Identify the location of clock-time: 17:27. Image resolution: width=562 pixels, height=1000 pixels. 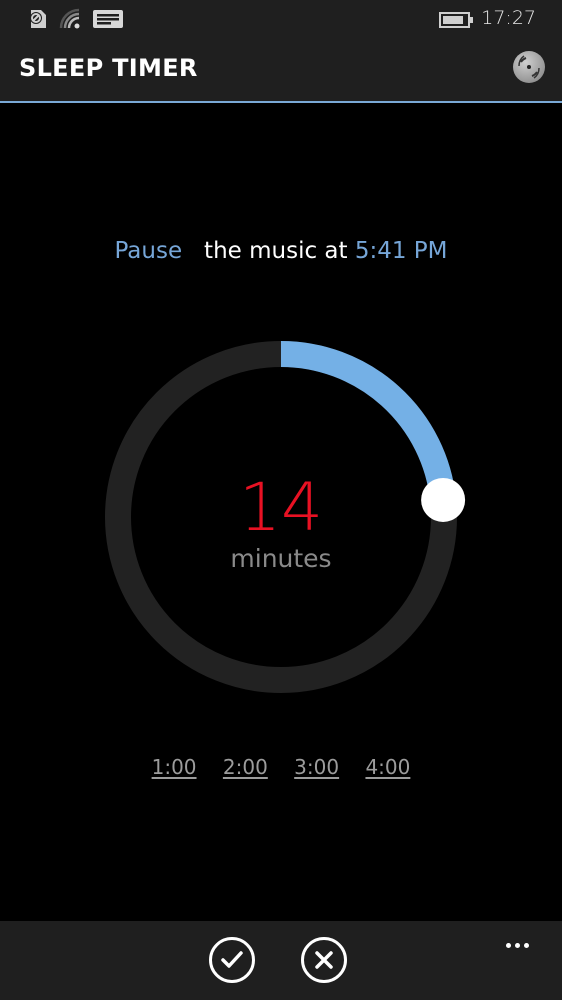
(508, 18).